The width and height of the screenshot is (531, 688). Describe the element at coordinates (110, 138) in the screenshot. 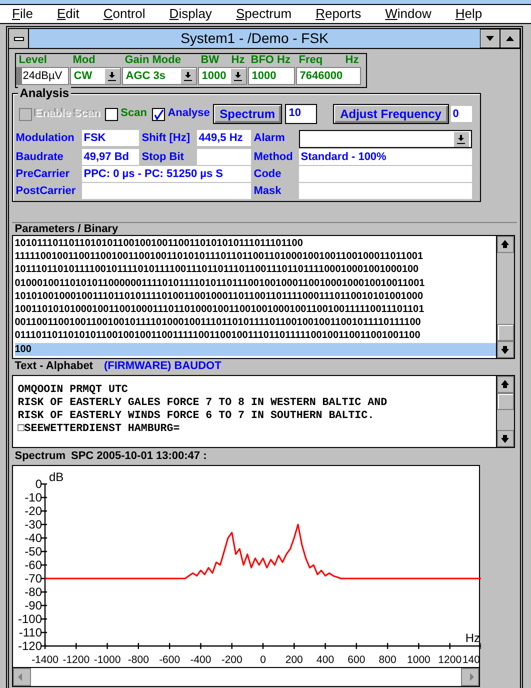

I see `value-field: FSK` at that location.